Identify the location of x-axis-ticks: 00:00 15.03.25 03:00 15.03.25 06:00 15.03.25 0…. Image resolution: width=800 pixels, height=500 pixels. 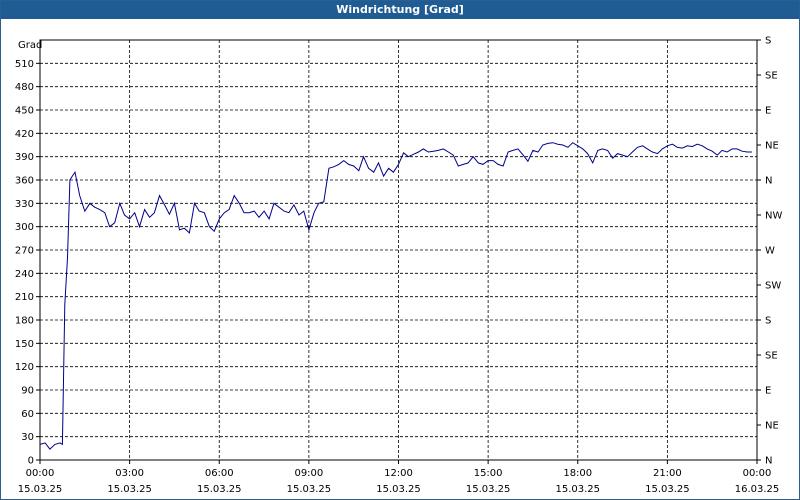
(399, 477).